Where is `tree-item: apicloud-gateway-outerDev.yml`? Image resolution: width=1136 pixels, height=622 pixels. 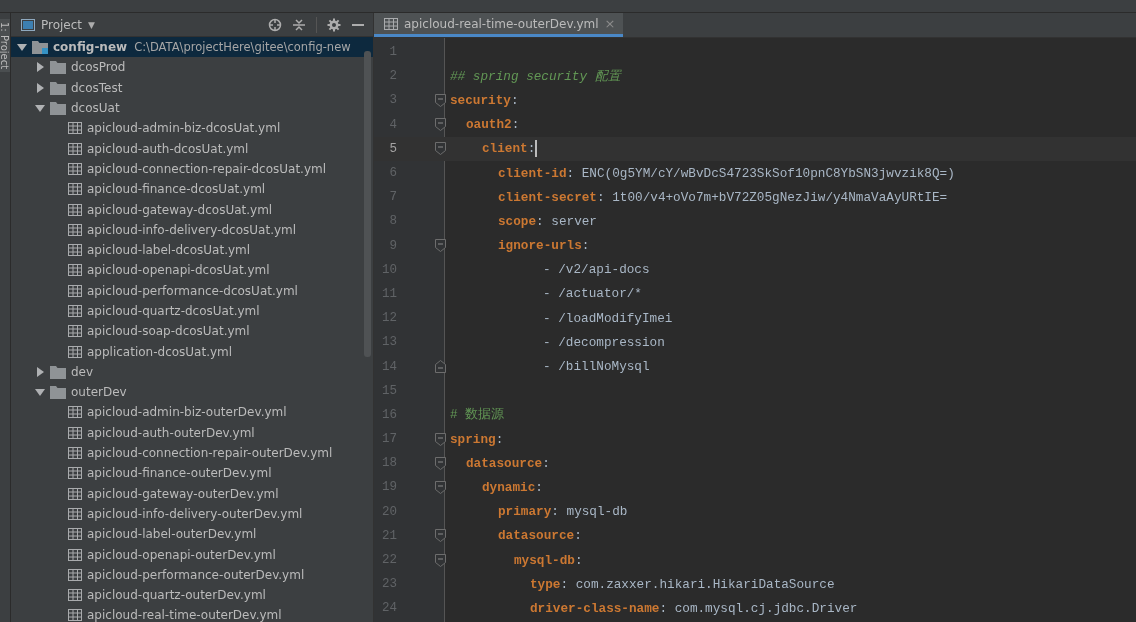
tree-item: apicloud-gateway-outerDev.yml is located at coordinates (192, 493).